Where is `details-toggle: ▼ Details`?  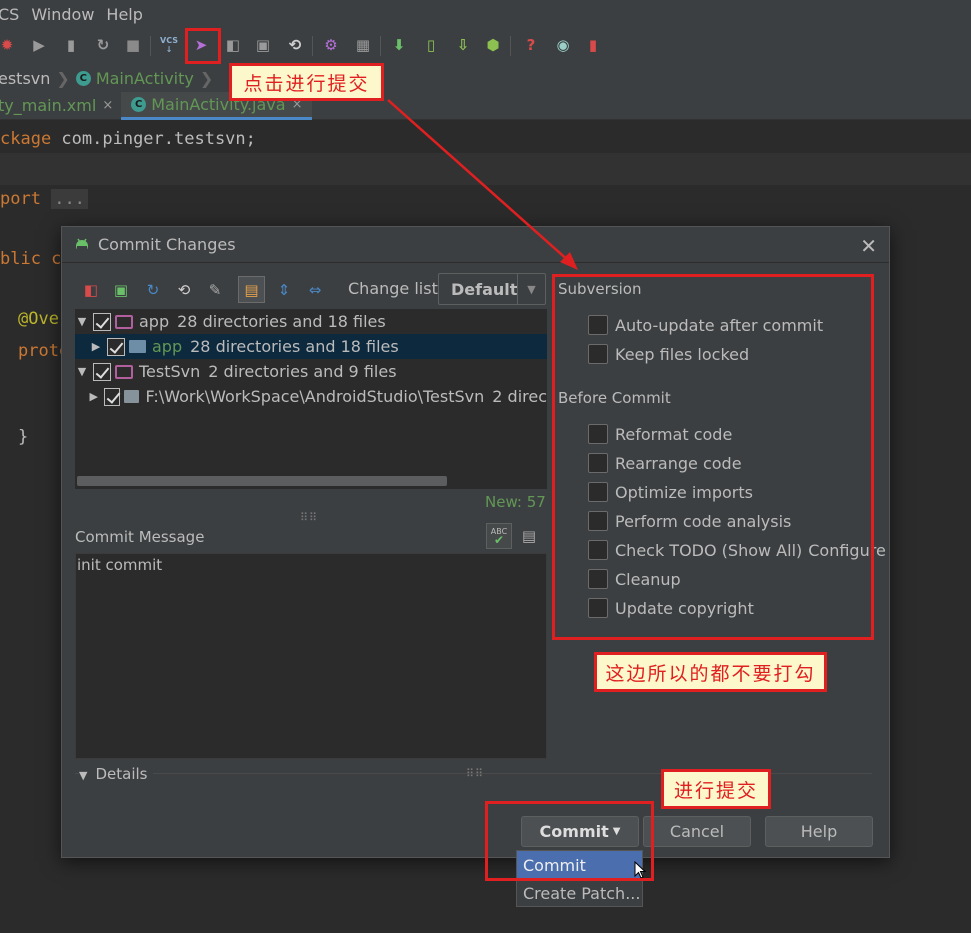
details-toggle: ▼ Details is located at coordinates (116, 774).